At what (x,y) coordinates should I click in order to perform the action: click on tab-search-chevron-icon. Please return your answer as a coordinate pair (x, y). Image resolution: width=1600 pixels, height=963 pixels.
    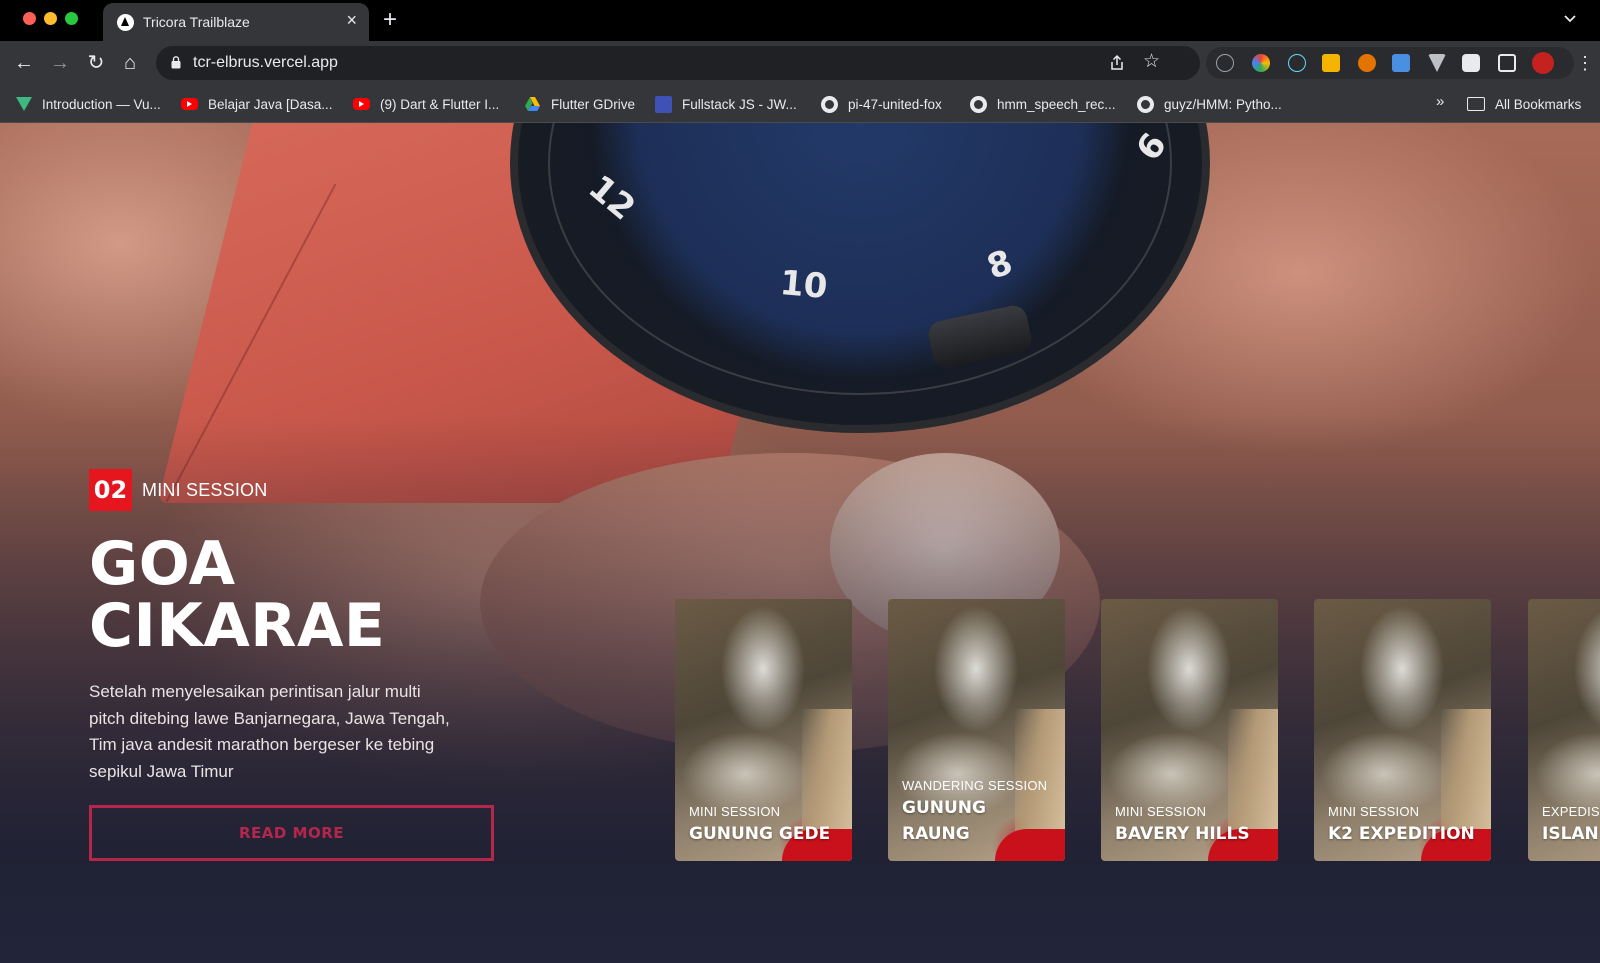
    Looking at the image, I should click on (1570, 19).